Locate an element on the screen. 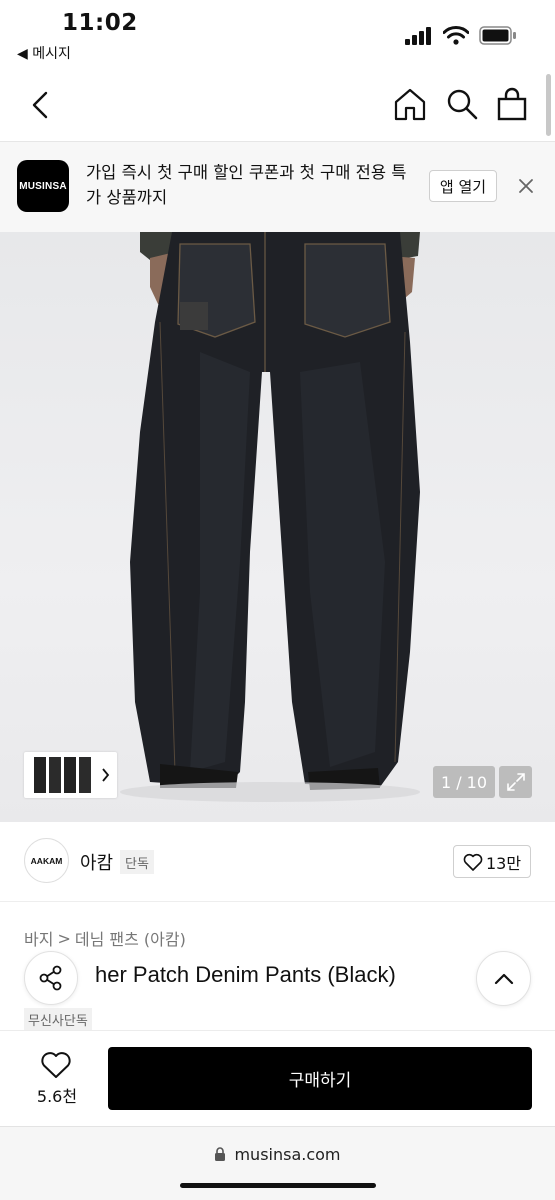  share-icon is located at coordinates (50, 978).